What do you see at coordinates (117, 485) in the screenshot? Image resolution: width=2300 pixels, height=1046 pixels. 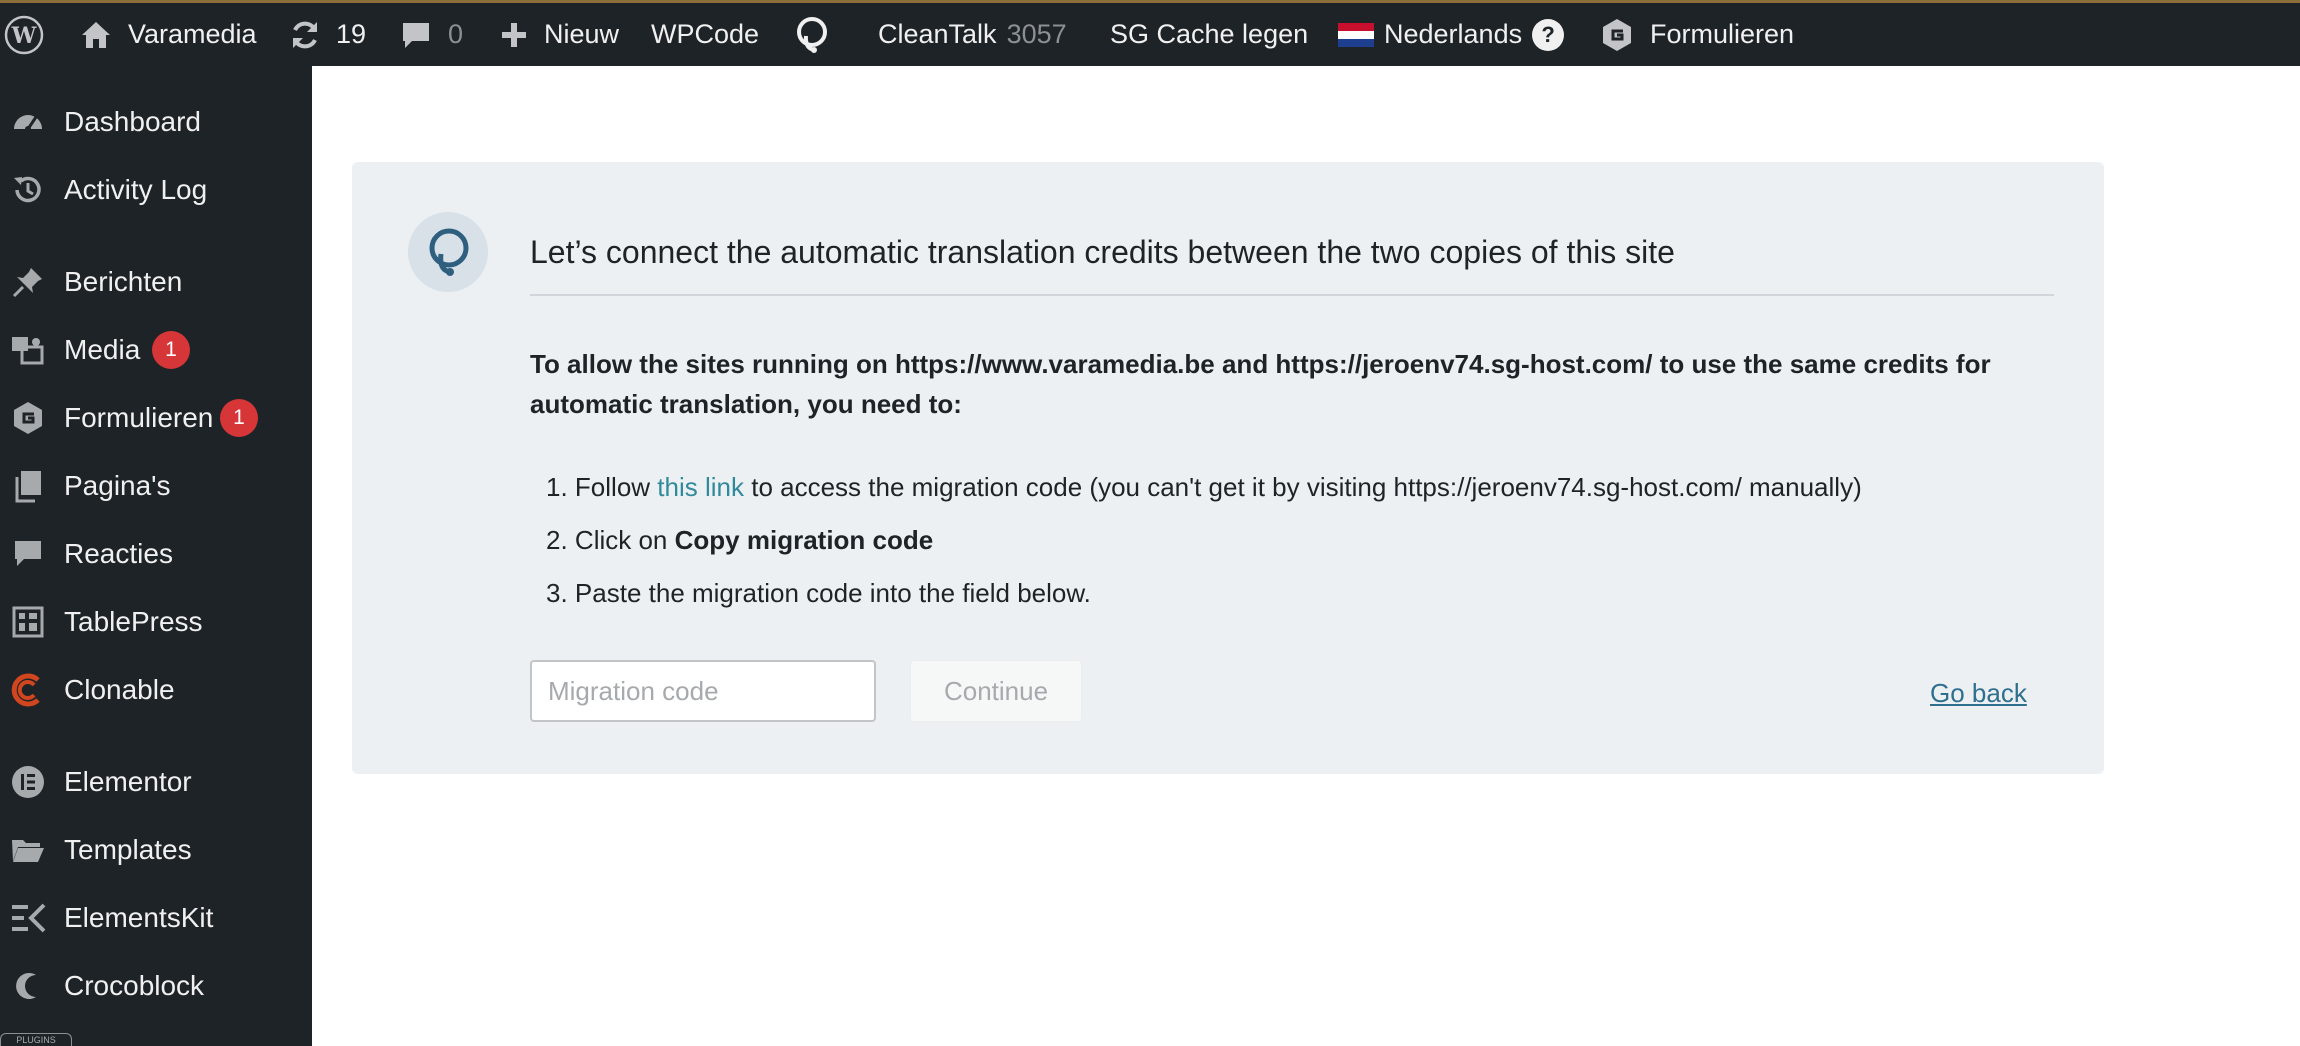 I see `sidebar-item-label: Pagina's` at bounding box center [117, 485].